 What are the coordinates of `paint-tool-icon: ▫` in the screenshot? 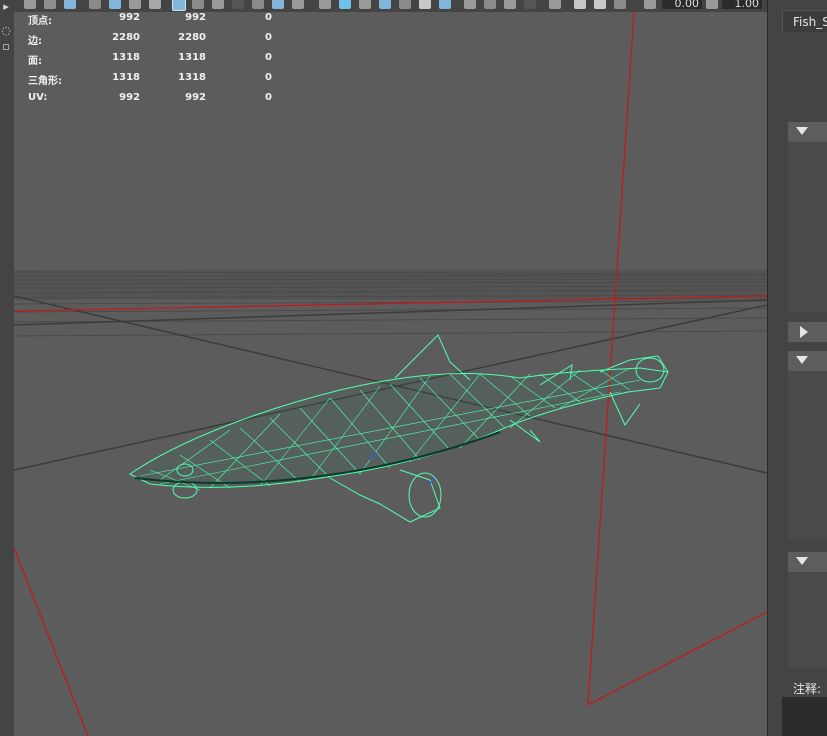 It's located at (6, 47).